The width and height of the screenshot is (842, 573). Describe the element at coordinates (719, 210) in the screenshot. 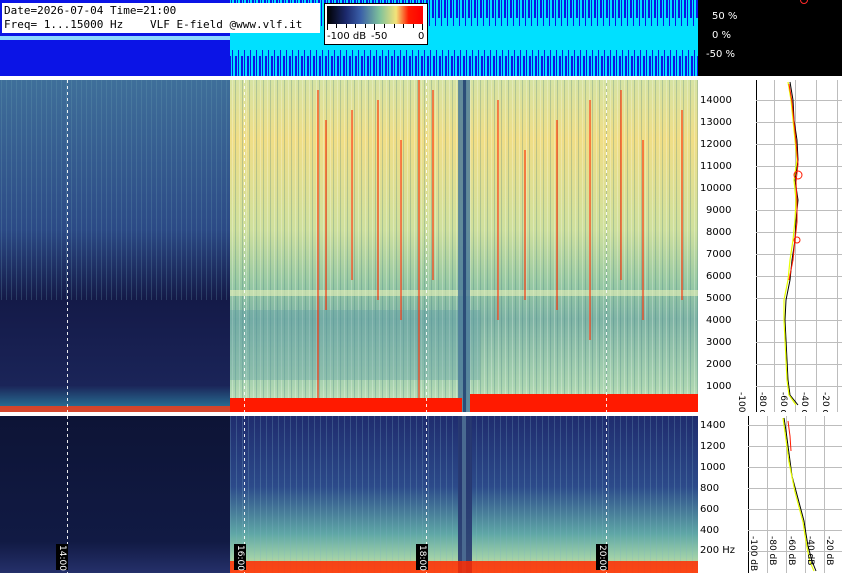

I see `freq-label-9000: 9000` at that location.